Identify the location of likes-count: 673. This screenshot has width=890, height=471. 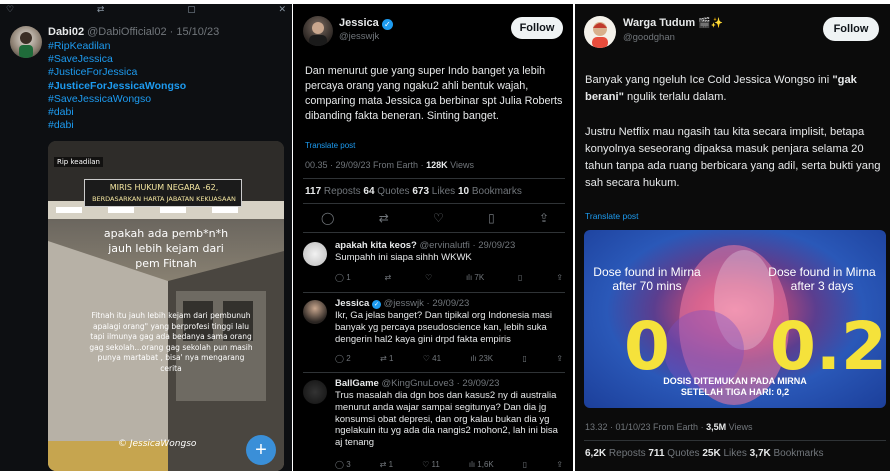
(420, 191).